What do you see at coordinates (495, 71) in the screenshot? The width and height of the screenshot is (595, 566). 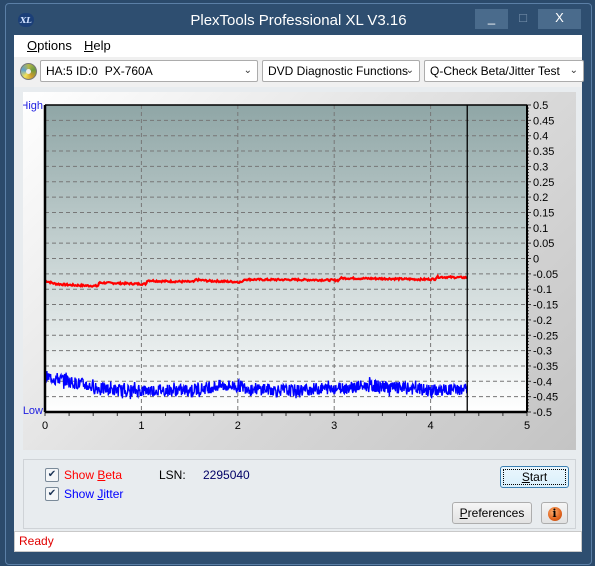 I see `test-select-value: Q-Check Beta/Jitter Test` at bounding box center [495, 71].